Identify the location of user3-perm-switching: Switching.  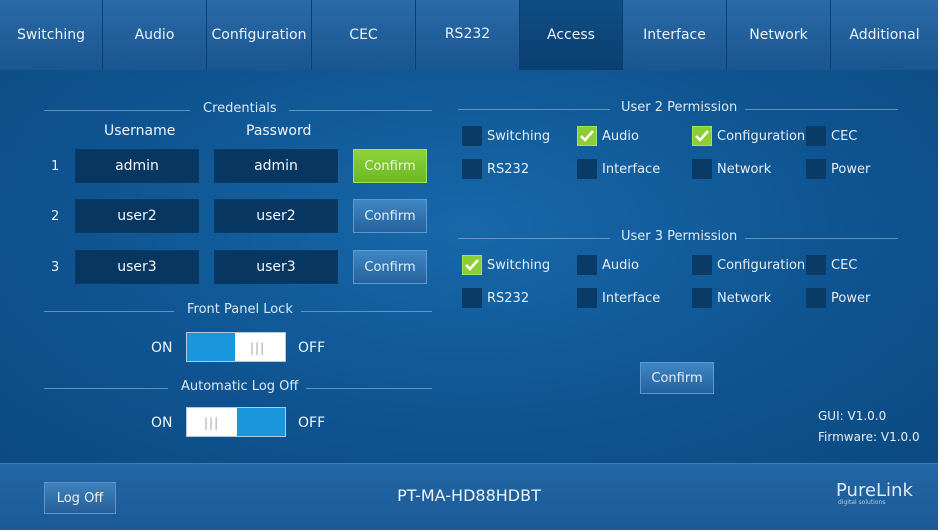
(506, 265).